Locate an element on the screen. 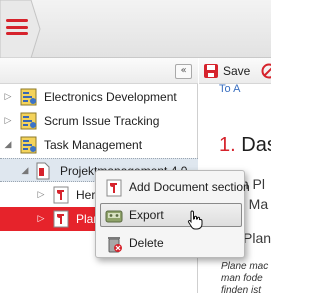  doc-subheading: Plan is located at coordinates (257, 238).